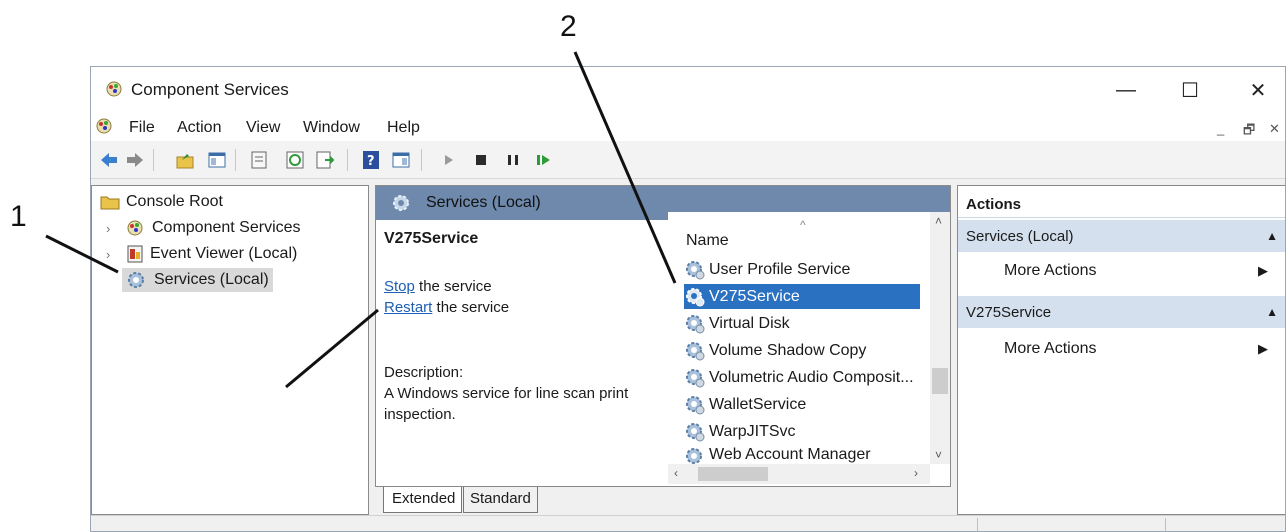 The height and width of the screenshot is (532, 1286). I want to click on tree-item-services-local: Services (Local), so click(197, 280).